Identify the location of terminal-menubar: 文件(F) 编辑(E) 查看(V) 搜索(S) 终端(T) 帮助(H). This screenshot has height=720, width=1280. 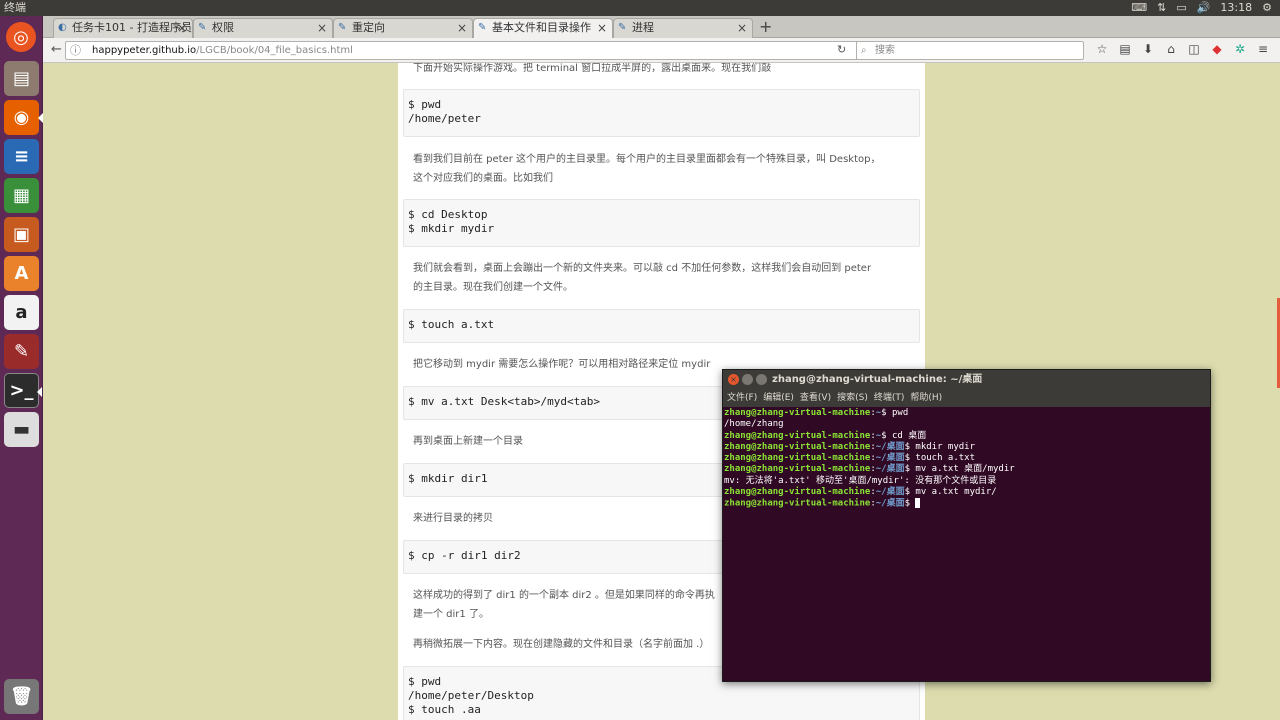
(966, 398).